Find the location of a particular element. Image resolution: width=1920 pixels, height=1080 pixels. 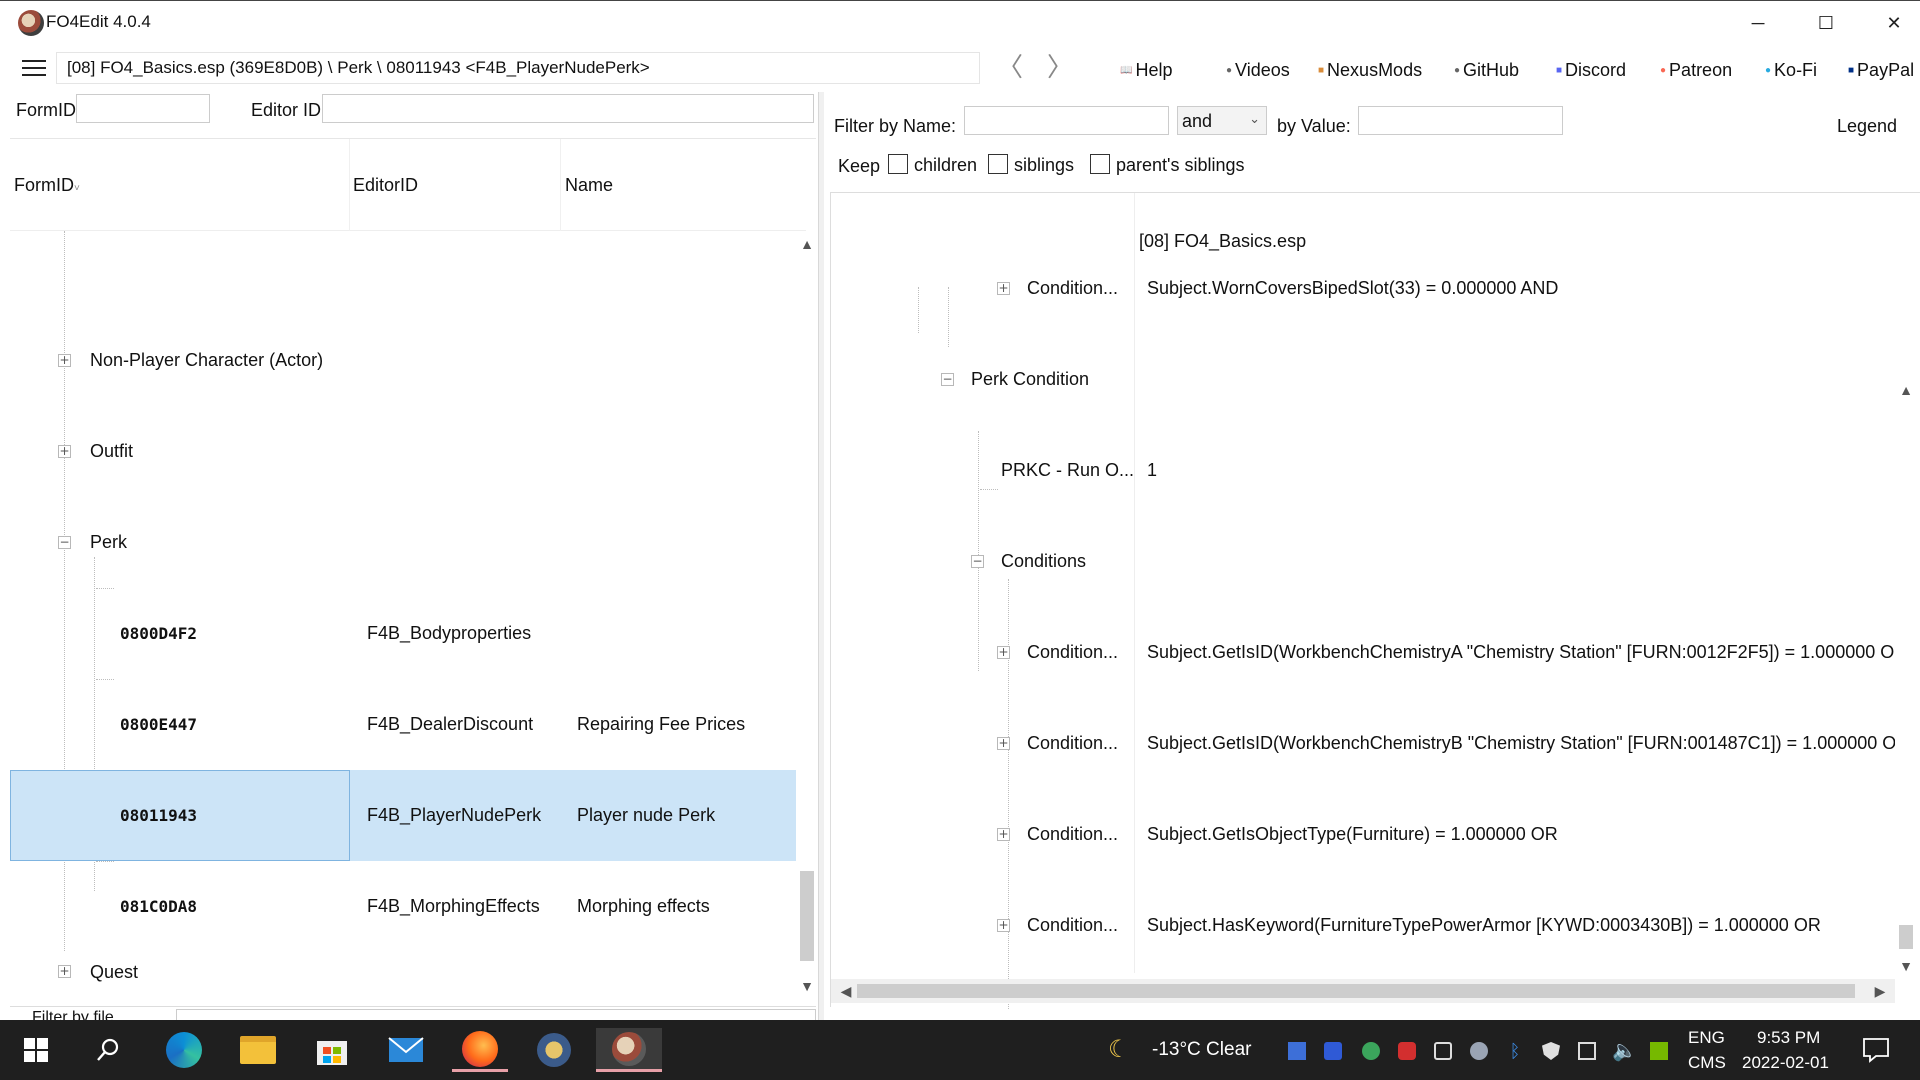

help-link: 📖 Help is located at coordinates (1146, 70).